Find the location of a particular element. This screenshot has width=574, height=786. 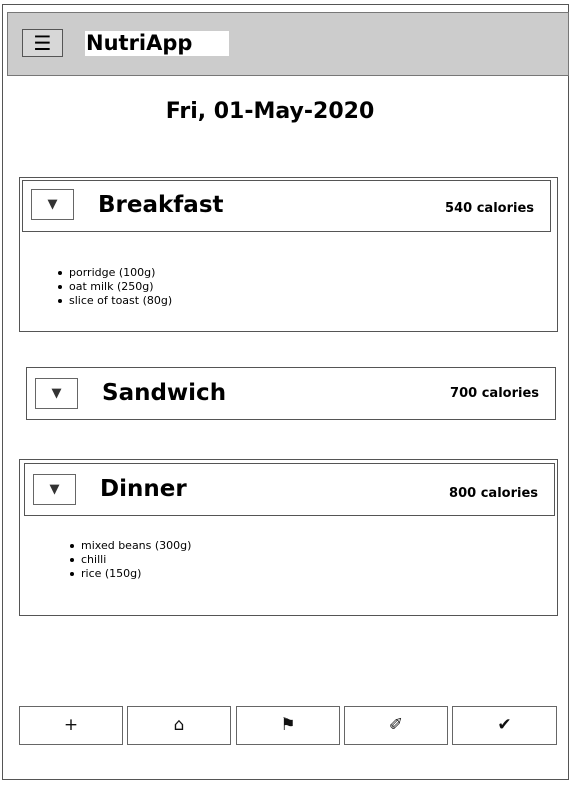

flag-icon: ⚑ is located at coordinates (288, 725).